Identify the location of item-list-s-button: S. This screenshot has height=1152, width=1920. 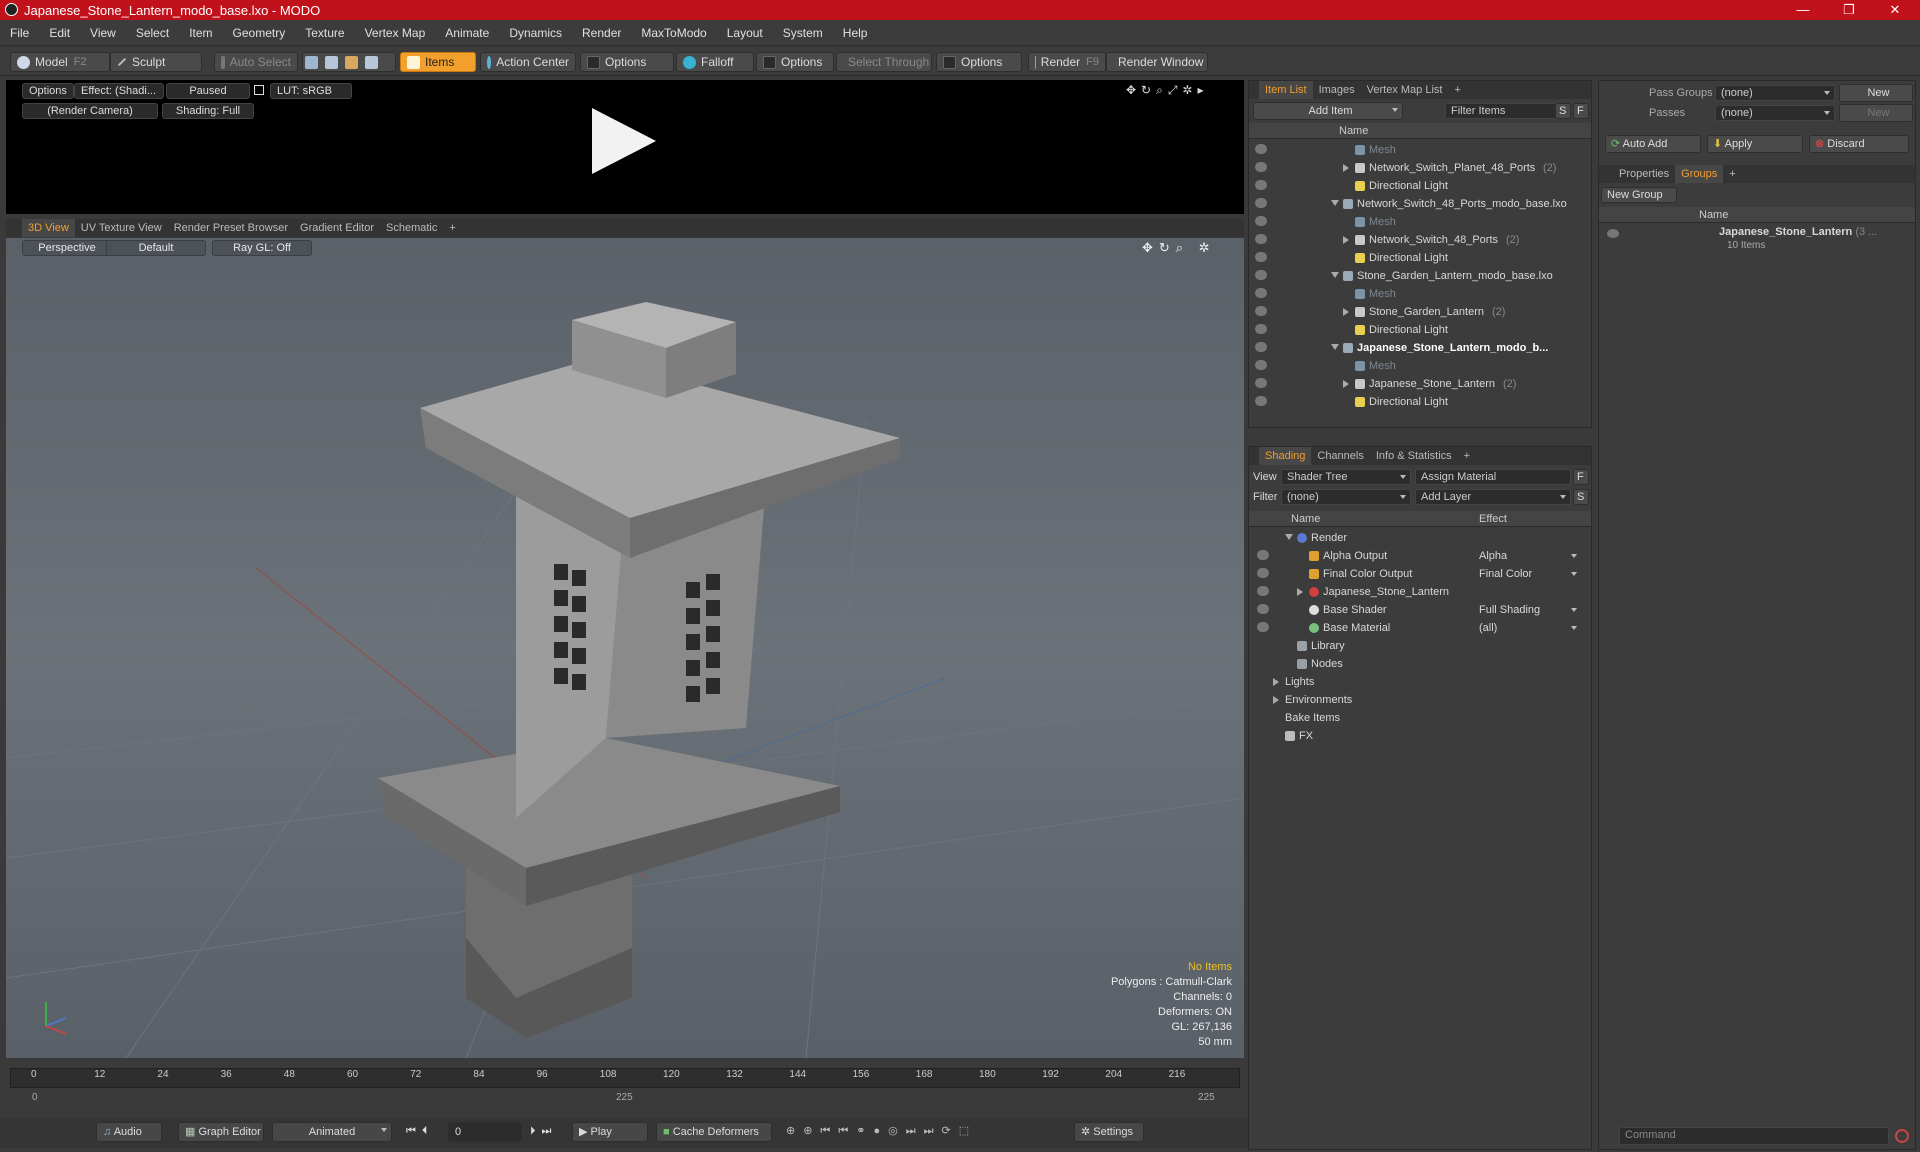
(1563, 111).